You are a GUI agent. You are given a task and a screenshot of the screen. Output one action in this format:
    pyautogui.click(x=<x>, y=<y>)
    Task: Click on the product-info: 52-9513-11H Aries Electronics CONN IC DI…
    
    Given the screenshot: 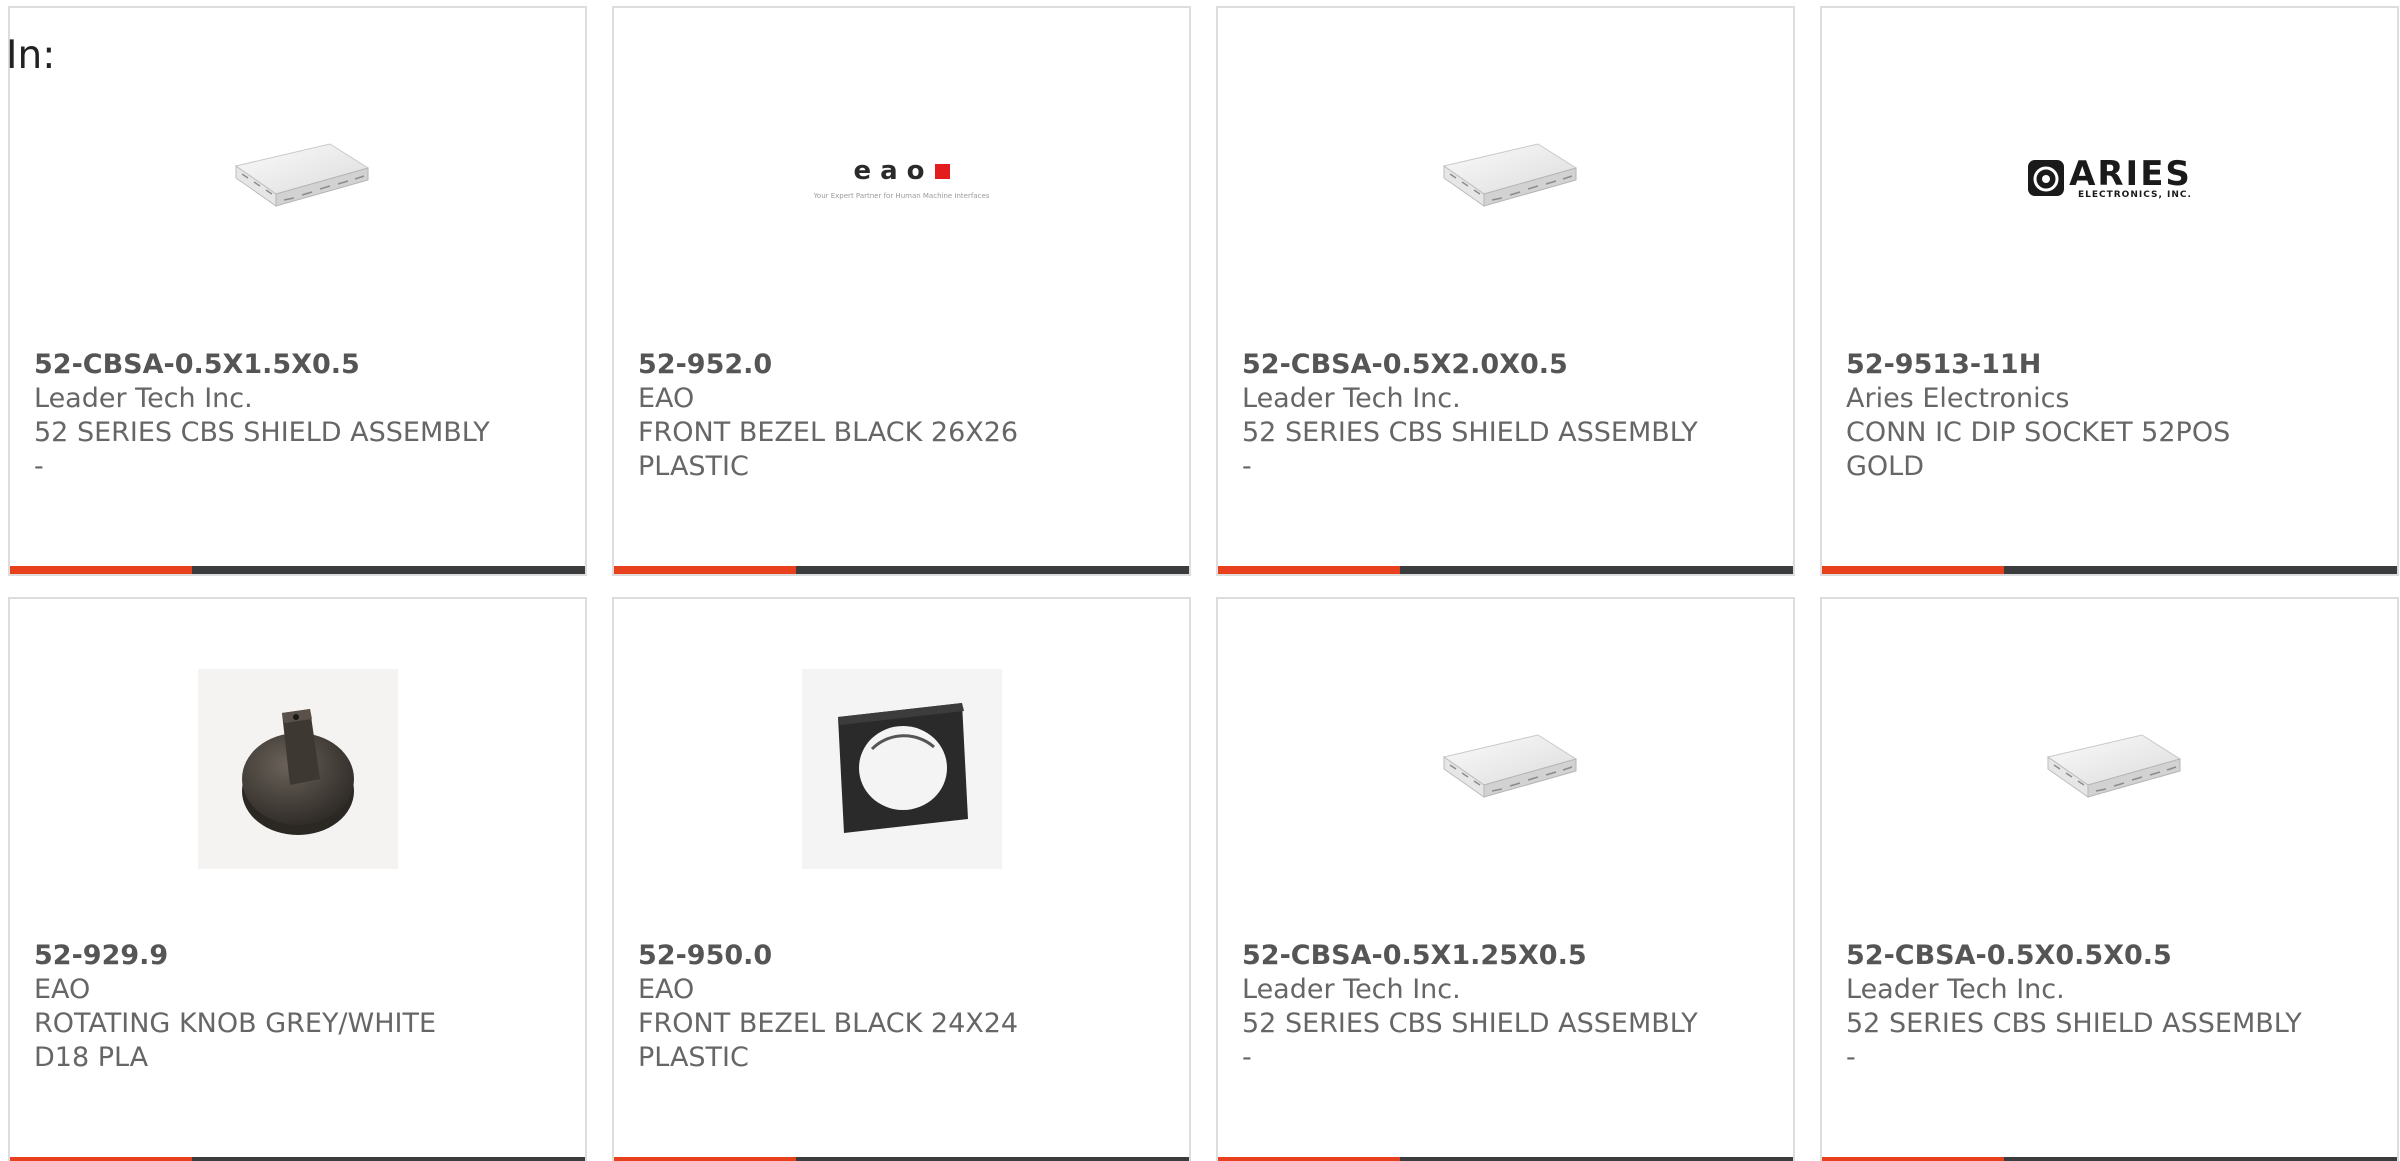 What is the action you would take?
    pyautogui.click(x=2076, y=416)
    